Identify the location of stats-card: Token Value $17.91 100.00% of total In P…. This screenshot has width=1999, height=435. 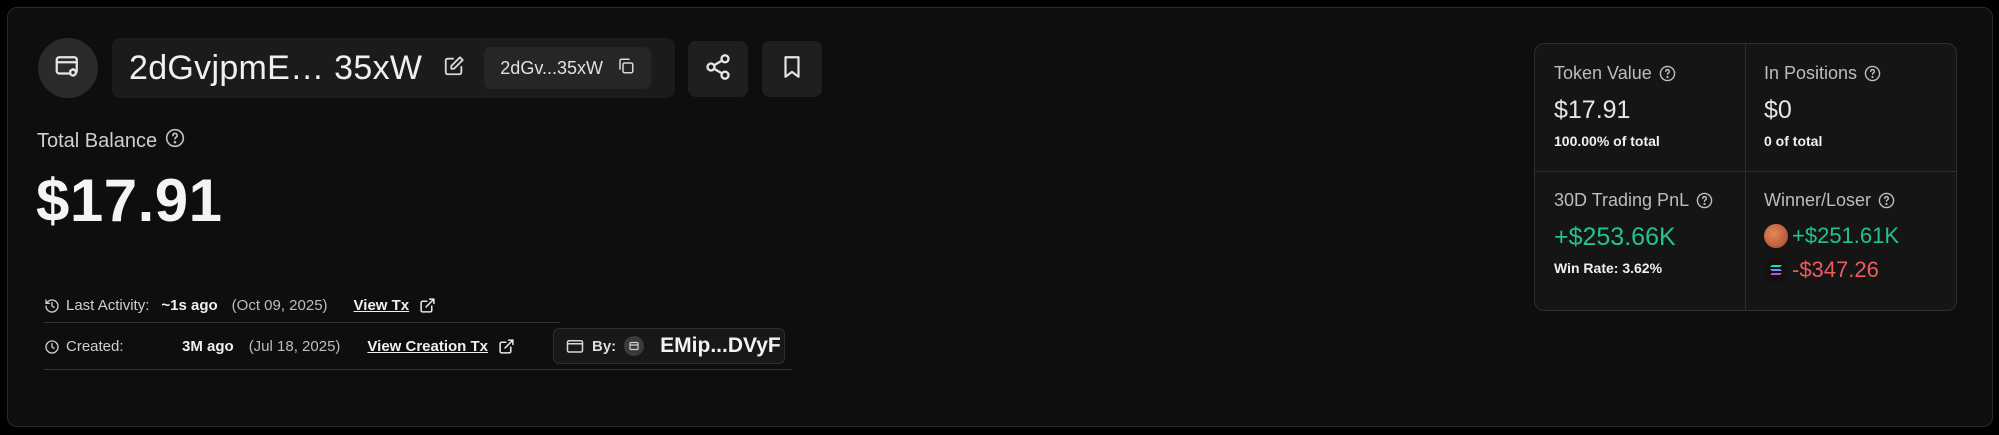
(1745, 177).